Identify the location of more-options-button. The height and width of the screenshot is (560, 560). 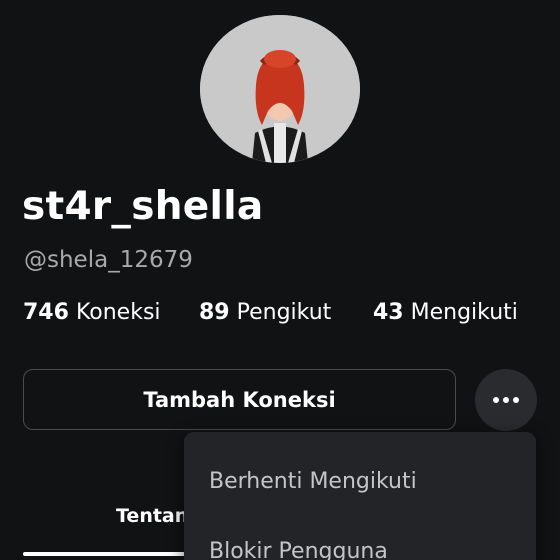
(506, 400).